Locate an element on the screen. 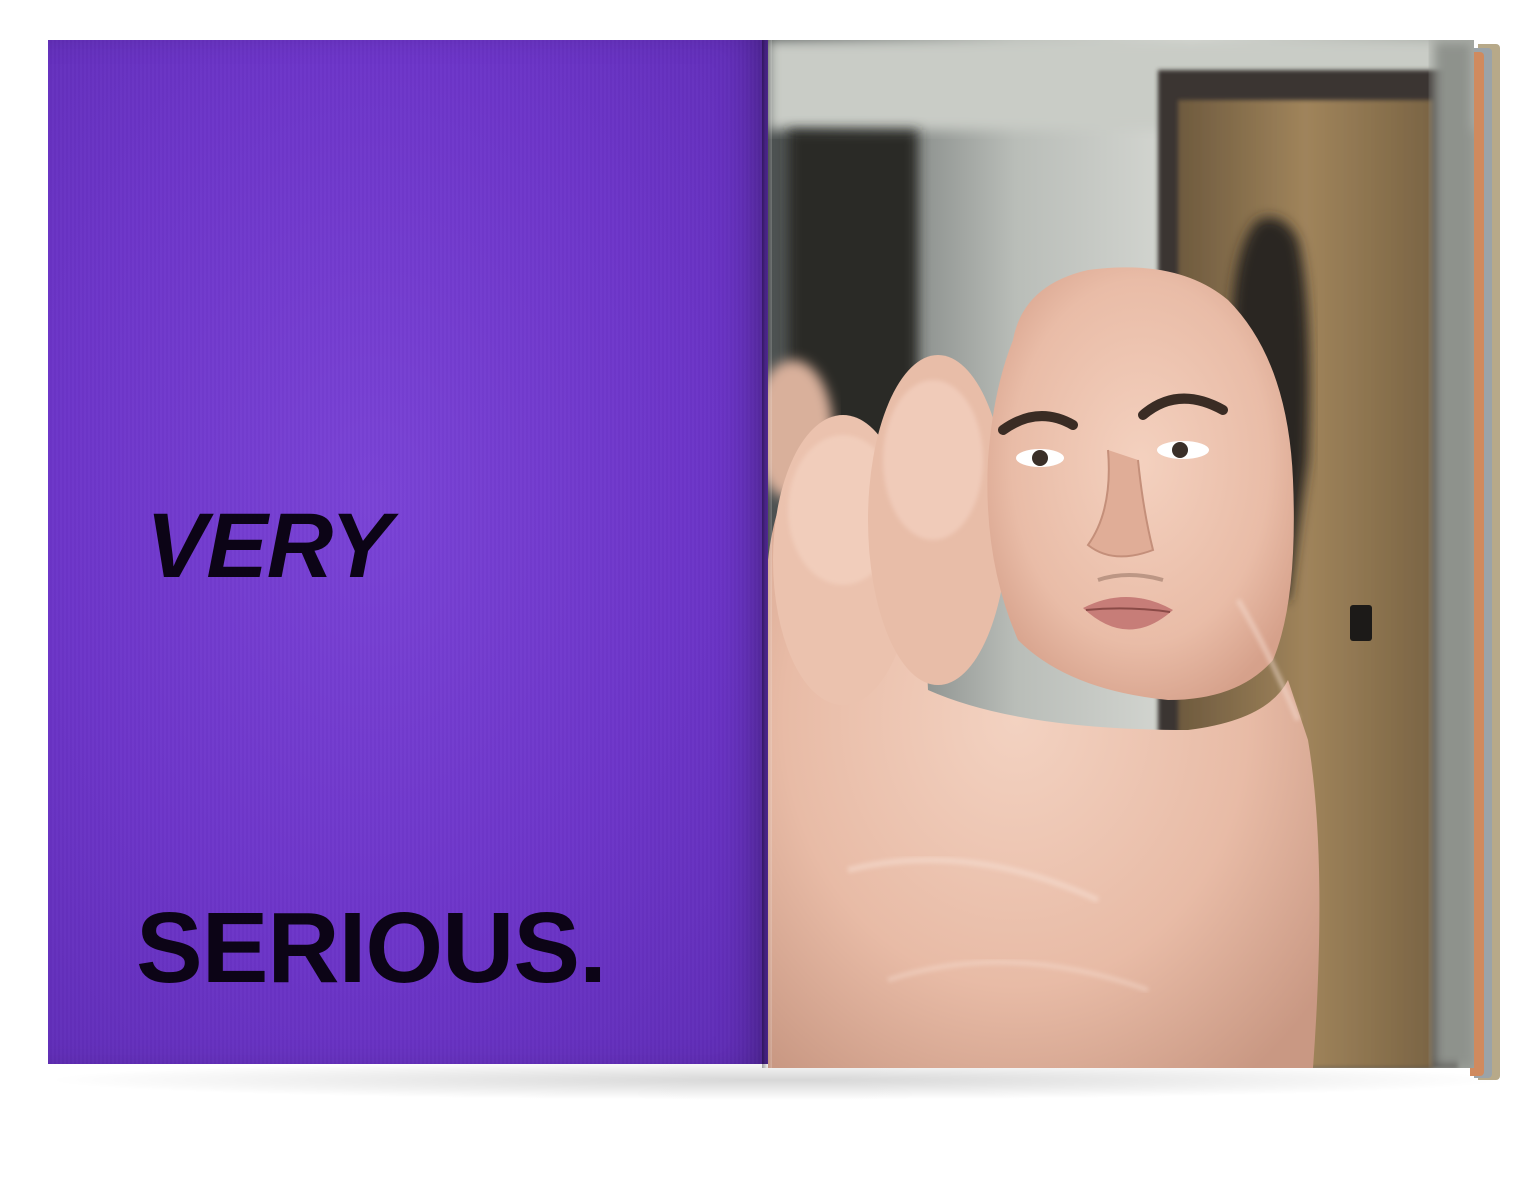 This screenshot has height=1190, width=1533. headline-word-serious: SERIOUS. is located at coordinates (371, 948).